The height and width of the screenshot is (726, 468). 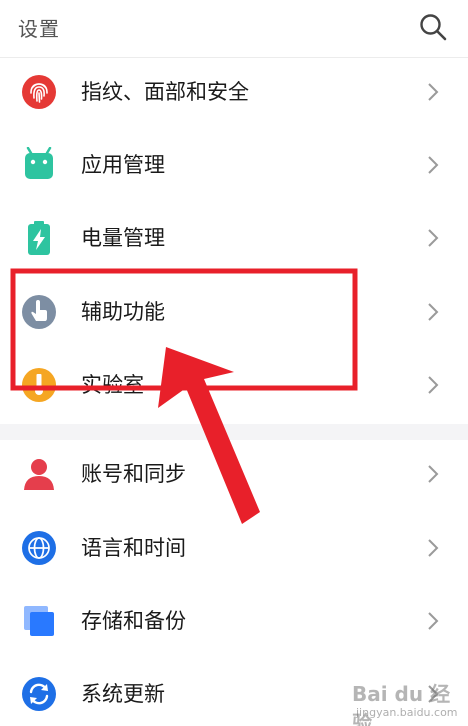 What do you see at coordinates (234, 238) in the screenshot?
I see `settings-item-battery: 电量管理` at bounding box center [234, 238].